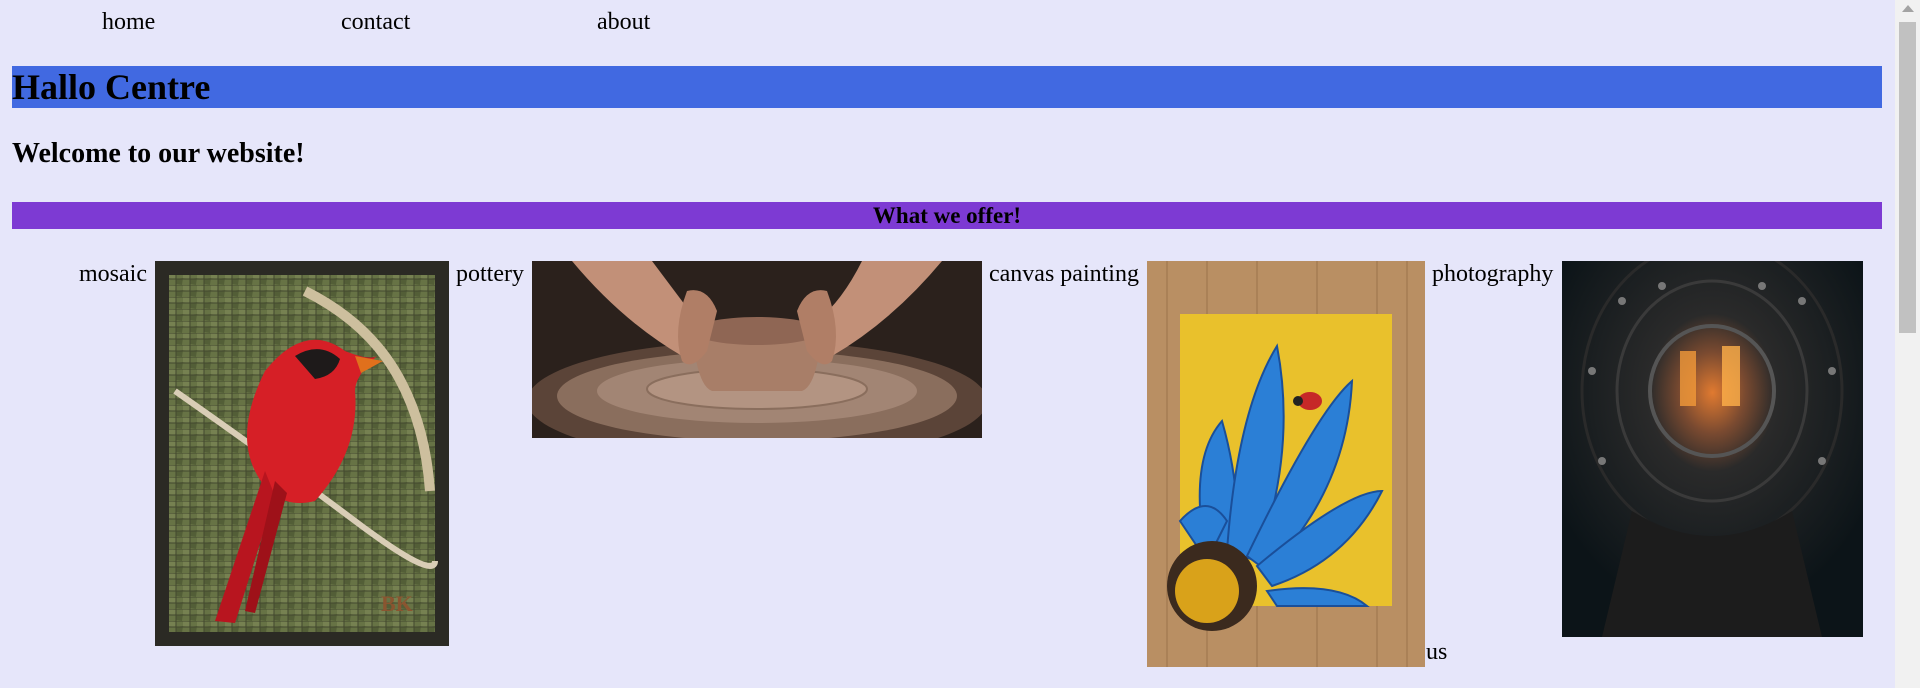  I want to click on canvas-painting-image, so click(1286, 464).